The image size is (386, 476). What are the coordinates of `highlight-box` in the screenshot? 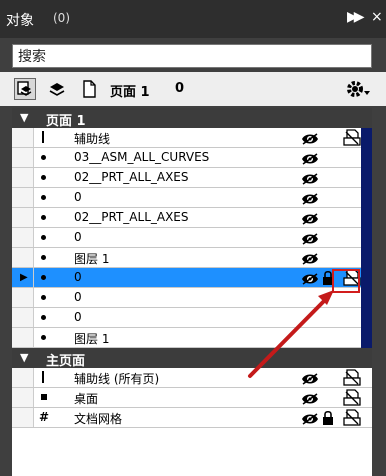 It's located at (346, 281).